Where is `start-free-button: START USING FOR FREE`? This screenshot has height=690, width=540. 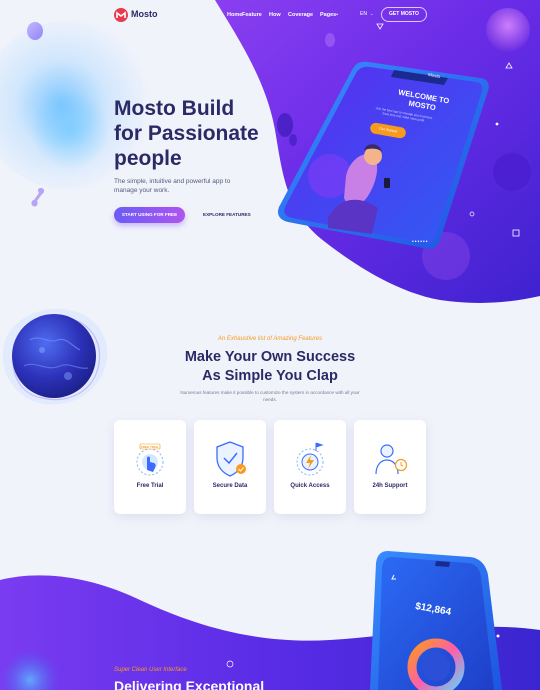 start-free-button: START USING FOR FREE is located at coordinates (149, 215).